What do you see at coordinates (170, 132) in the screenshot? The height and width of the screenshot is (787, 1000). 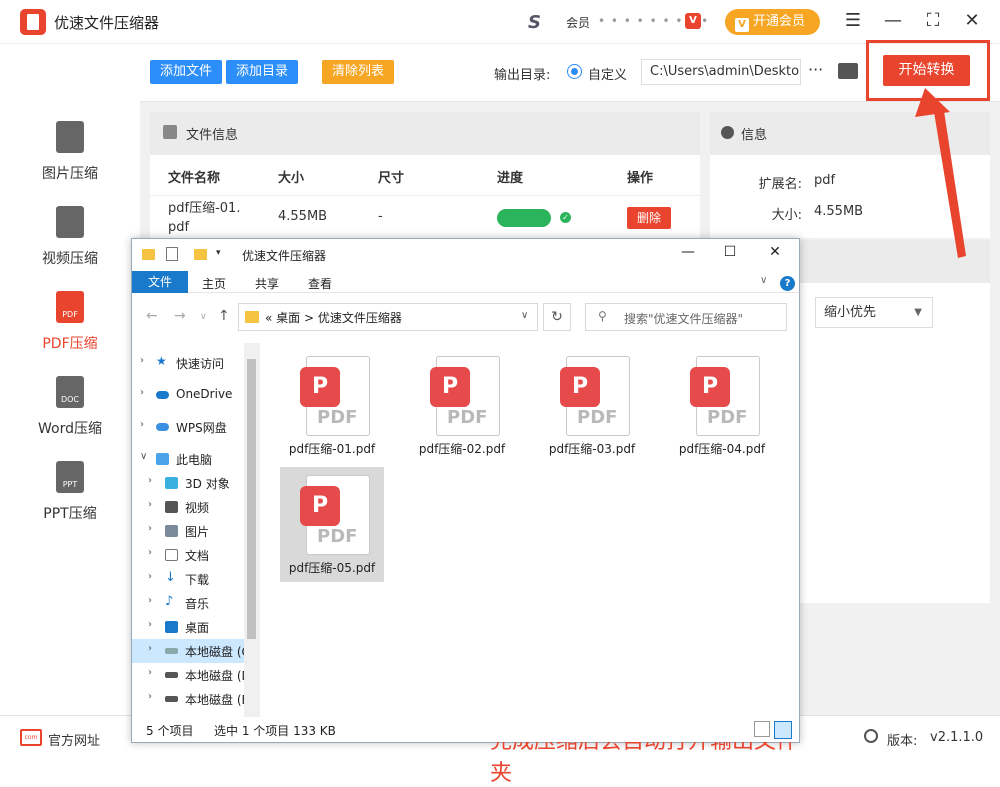 I see `image-icon` at bounding box center [170, 132].